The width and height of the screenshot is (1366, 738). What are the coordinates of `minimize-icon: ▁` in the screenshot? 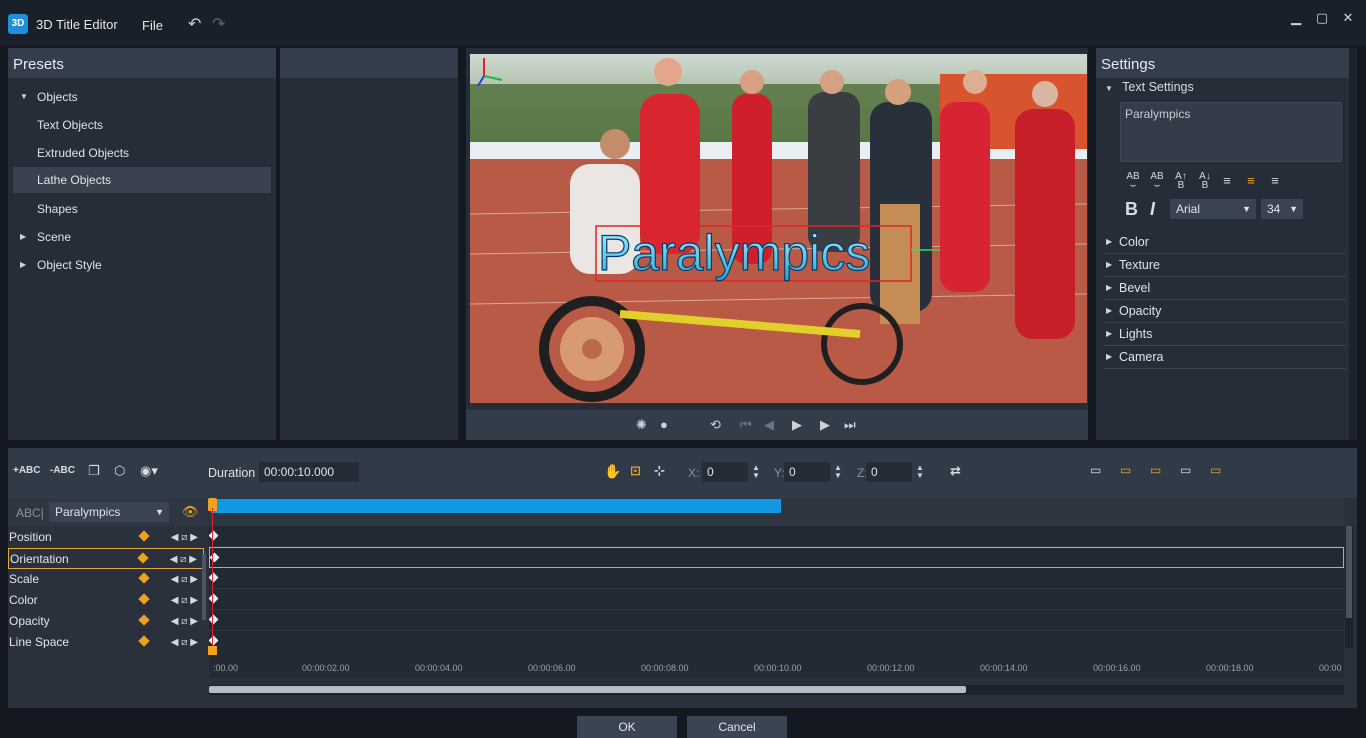 It's located at (1296, 19).